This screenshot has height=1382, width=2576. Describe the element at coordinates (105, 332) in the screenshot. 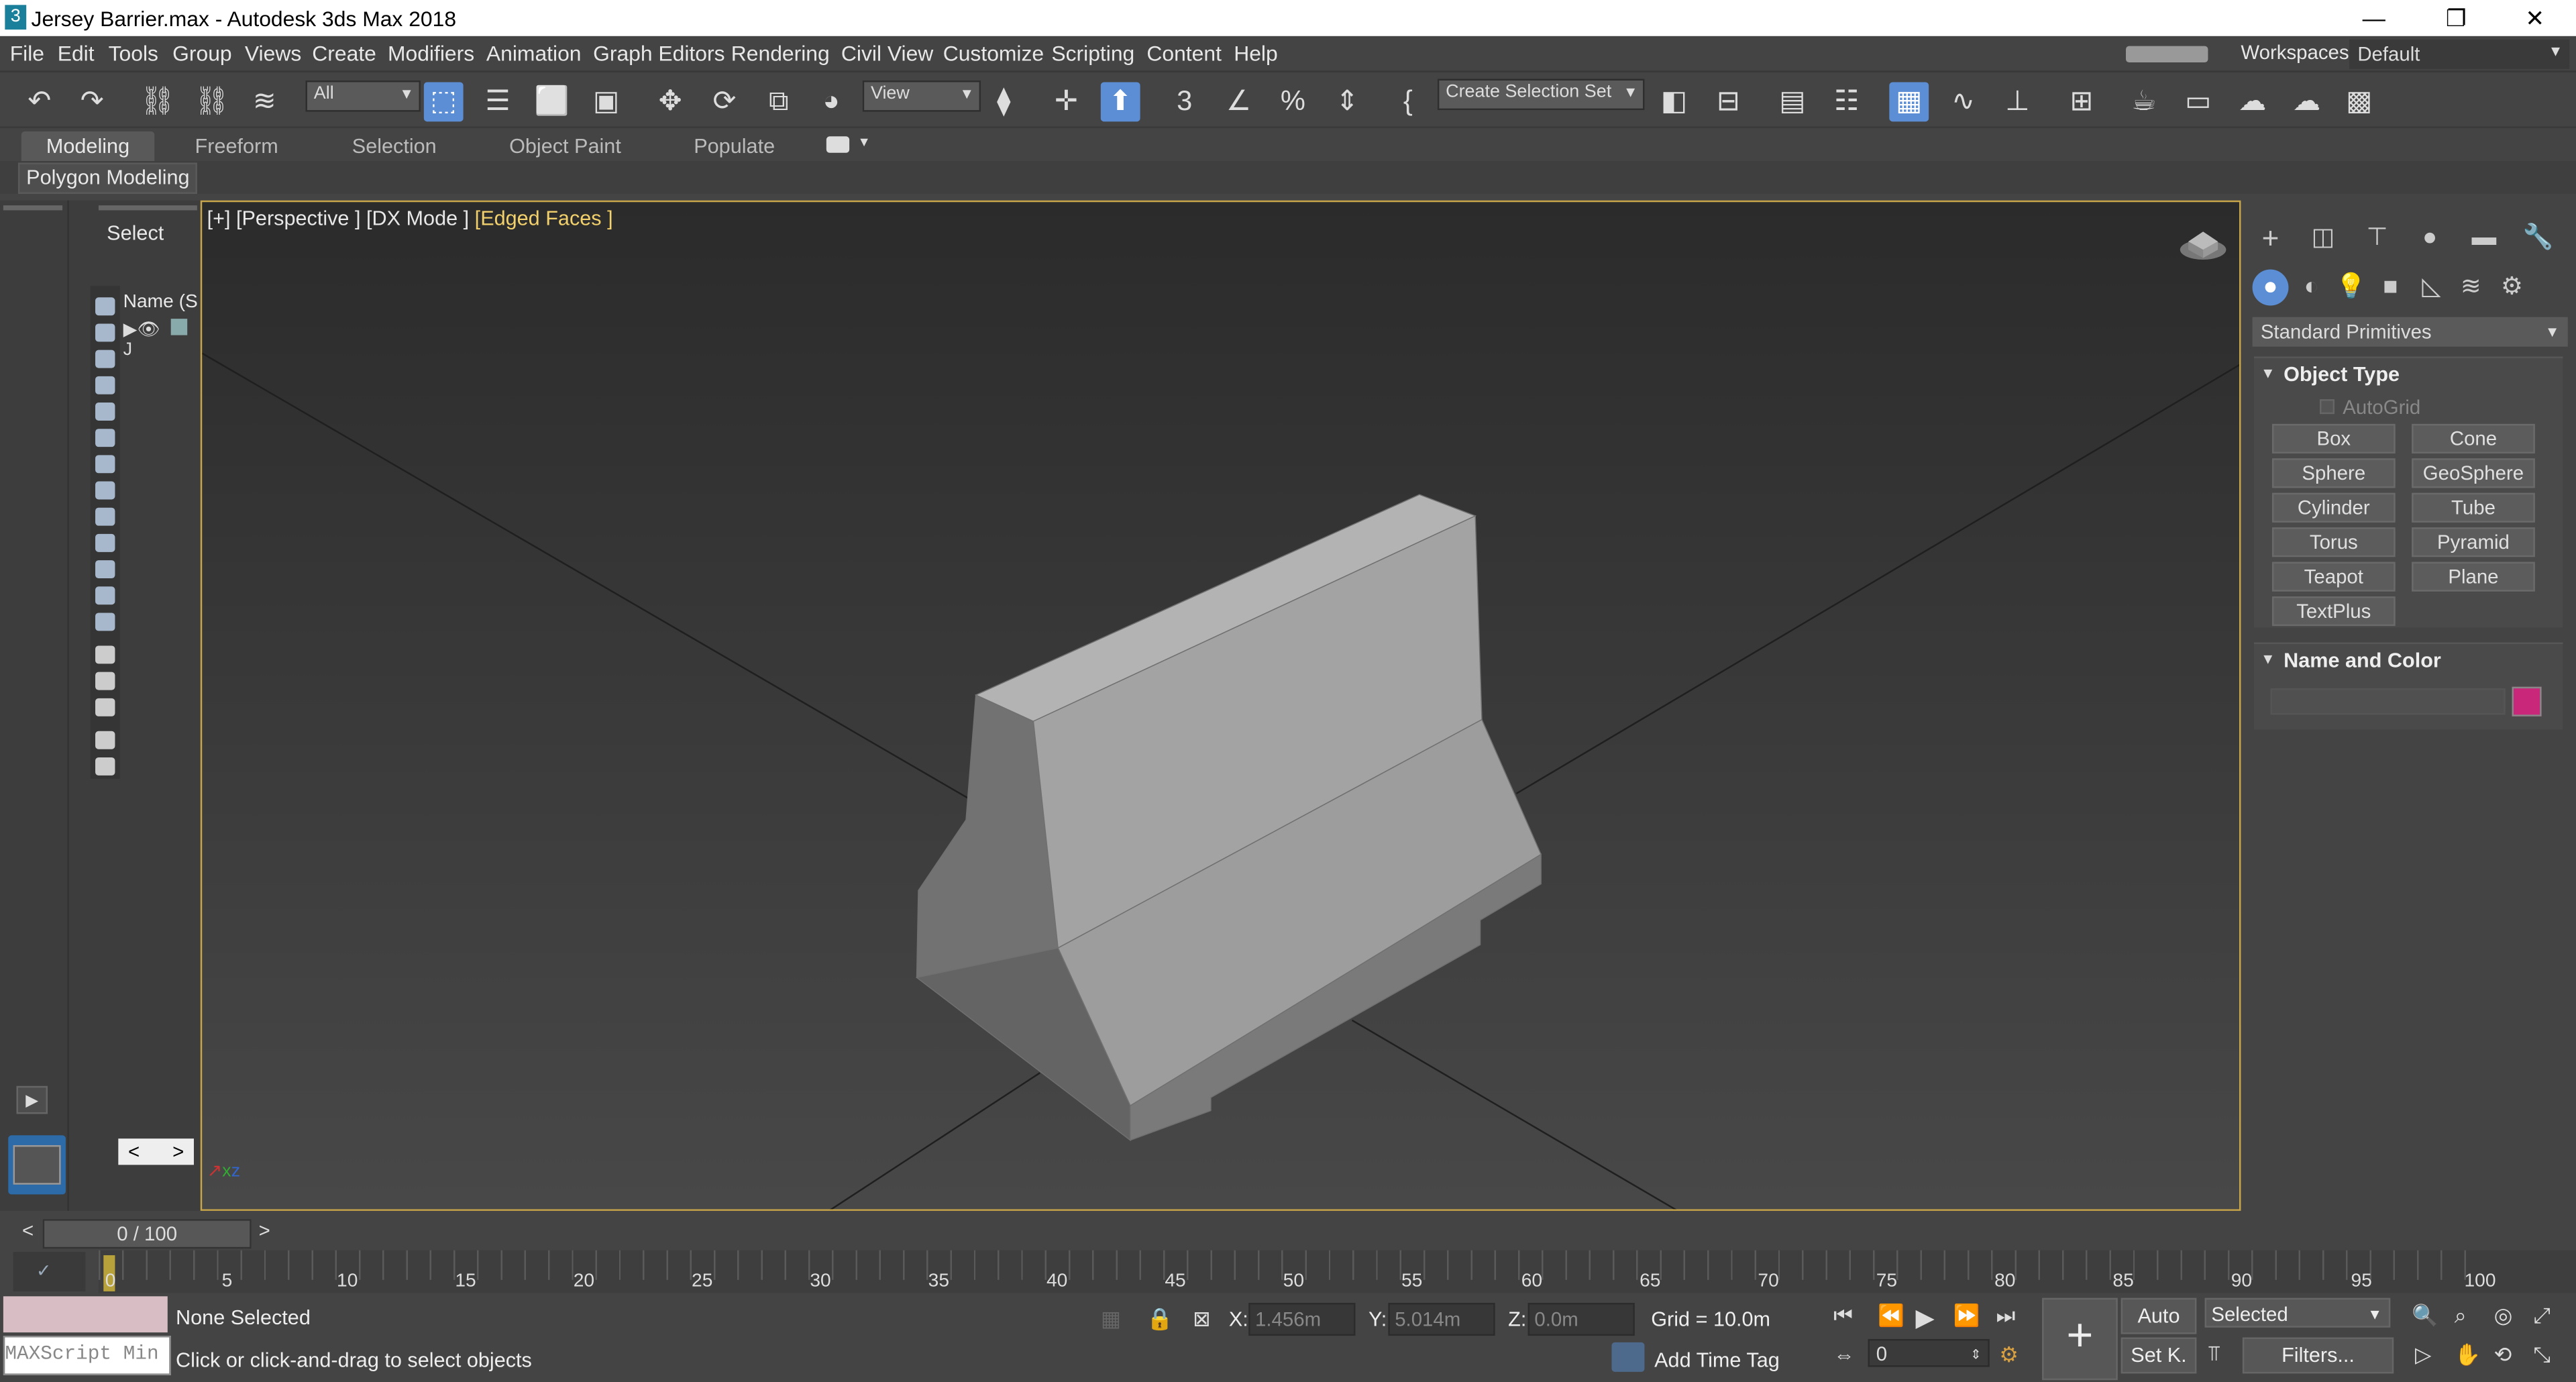

I see `geometry-filter-icon` at that location.